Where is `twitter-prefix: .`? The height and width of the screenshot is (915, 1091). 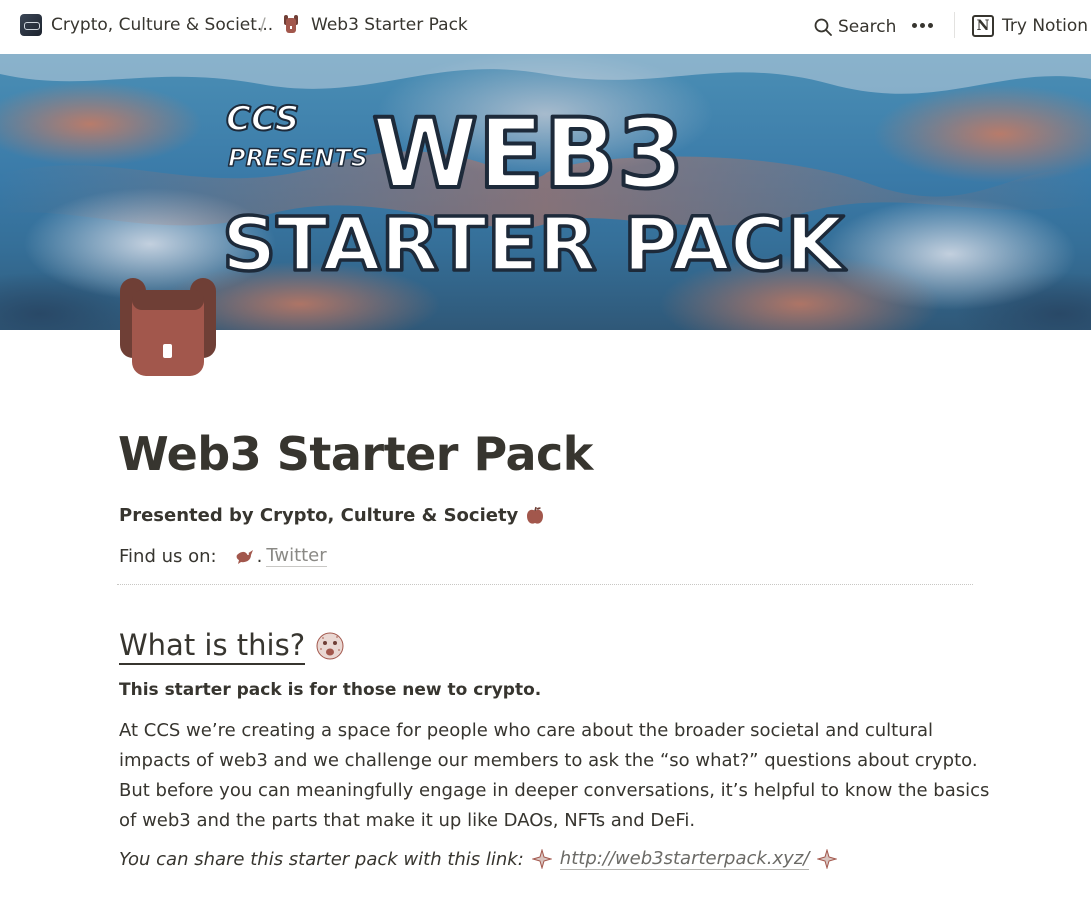 twitter-prefix: . is located at coordinates (259, 556).